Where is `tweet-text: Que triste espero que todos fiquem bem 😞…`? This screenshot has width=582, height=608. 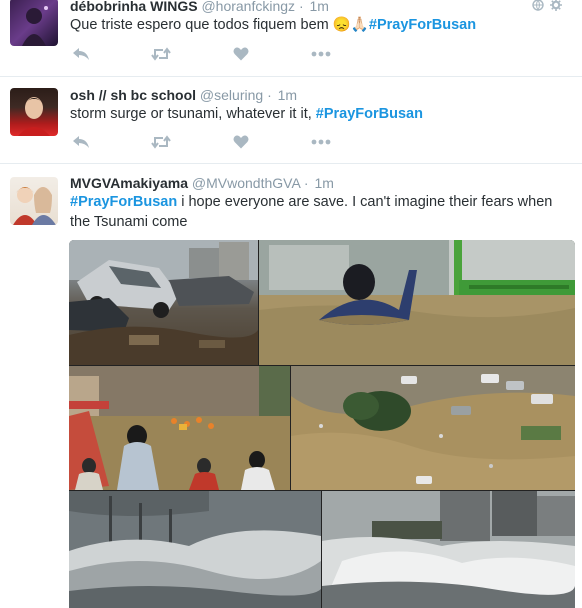
tweet-text: Que triste espero que todos fiquem bem 😞… is located at coordinates (321, 25).